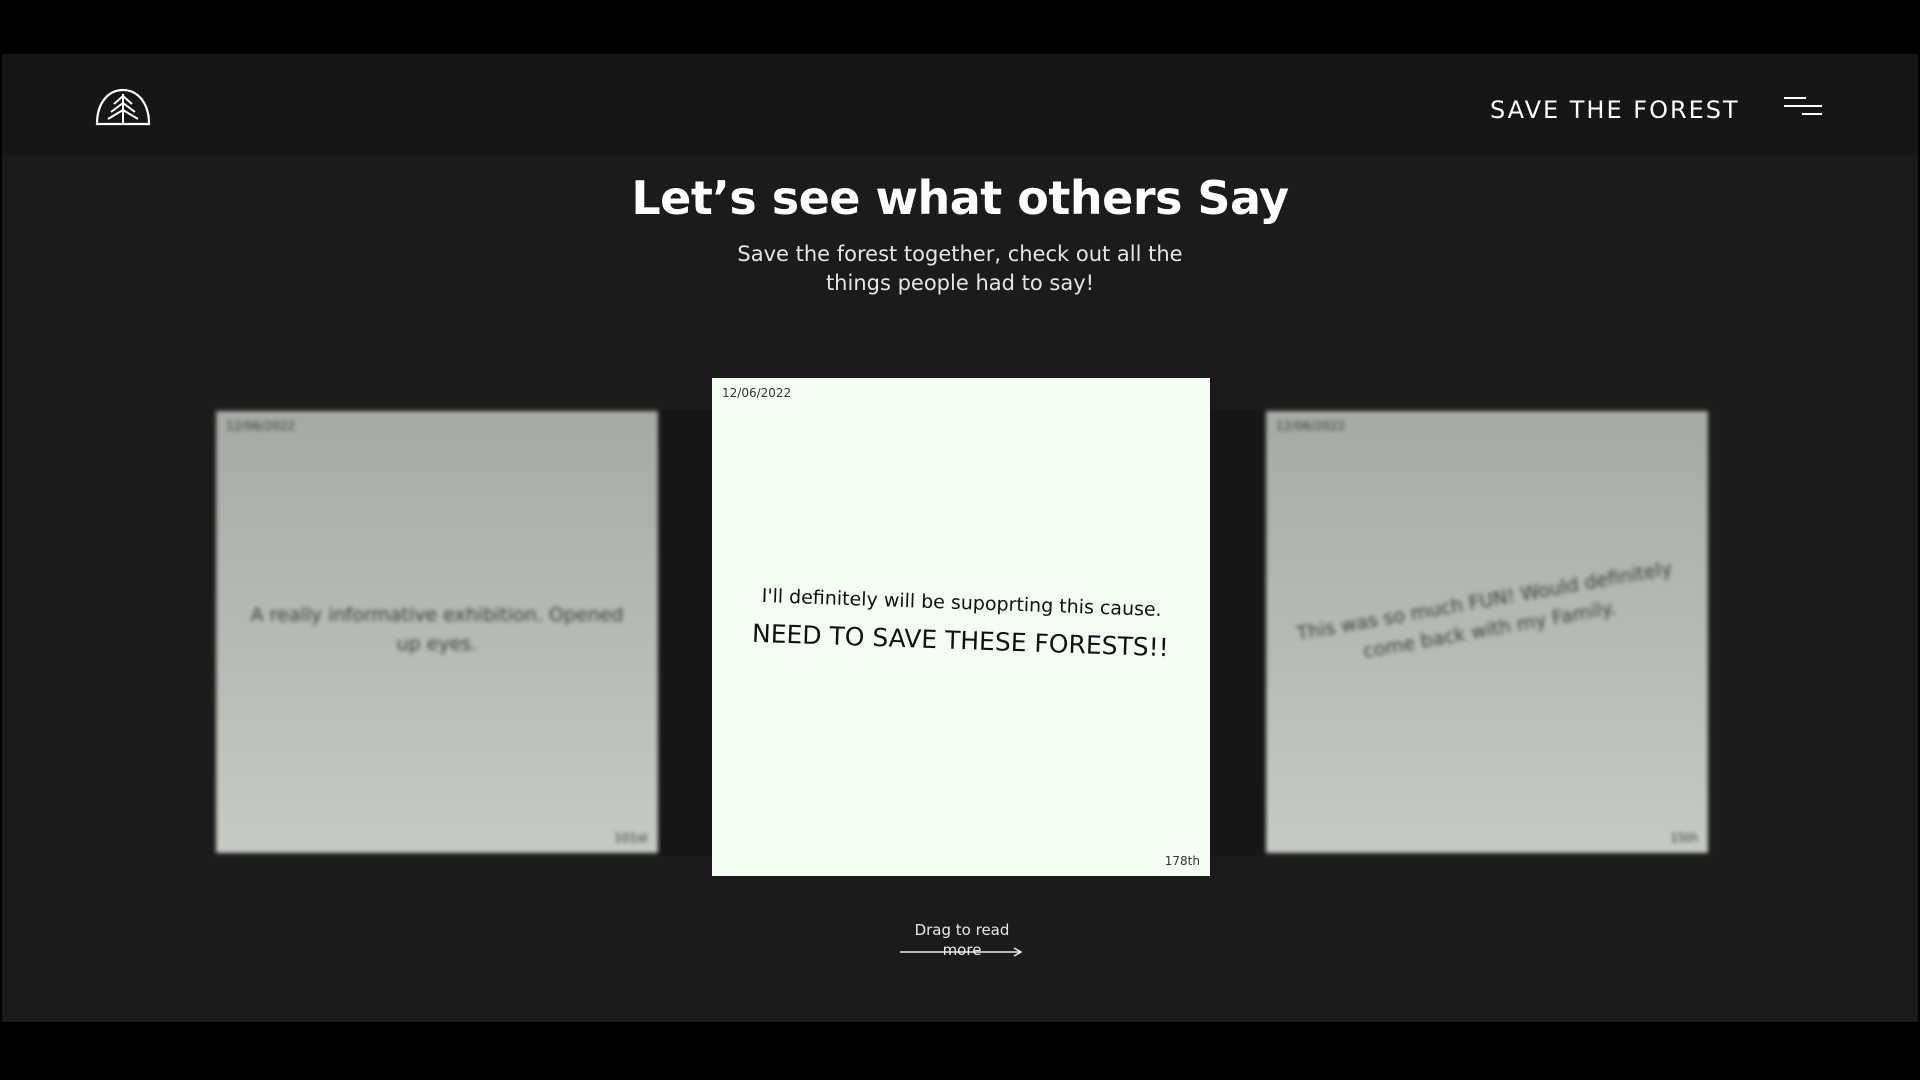 The image size is (1920, 1080). What do you see at coordinates (1684, 838) in the screenshot?
I see `card-rank: 15th` at bounding box center [1684, 838].